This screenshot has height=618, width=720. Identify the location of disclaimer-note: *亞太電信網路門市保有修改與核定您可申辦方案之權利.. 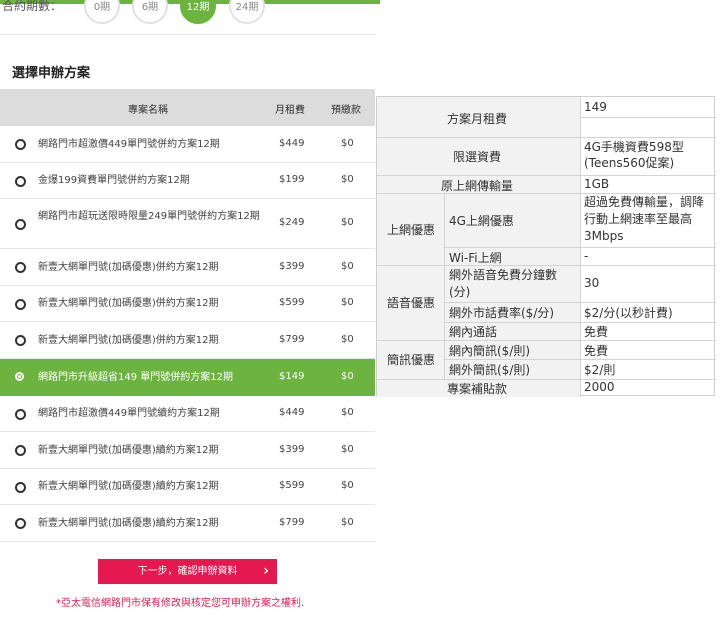
(180, 603).